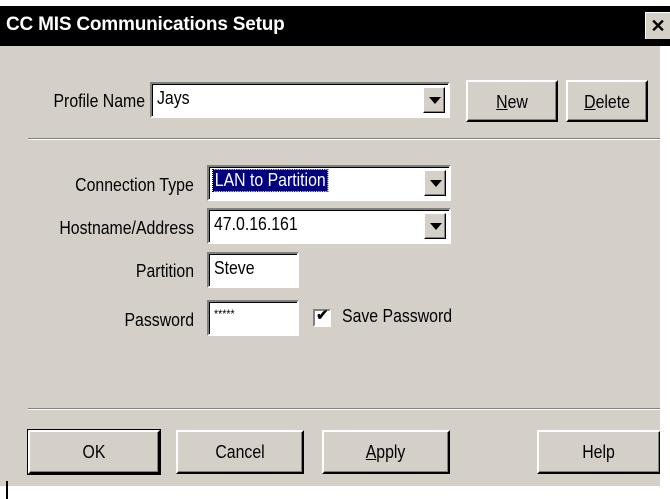 The height and width of the screenshot is (499, 670). I want to click on delete-button: Delete, so click(607, 101).